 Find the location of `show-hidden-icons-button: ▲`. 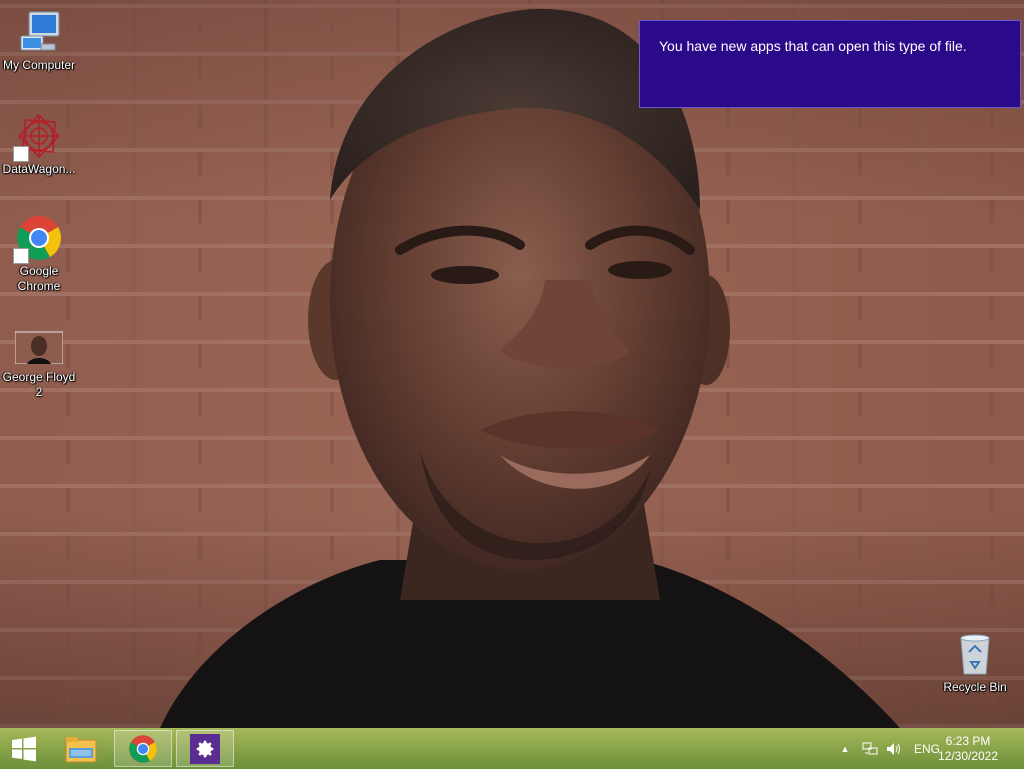

show-hidden-icons-button: ▲ is located at coordinates (845, 749).